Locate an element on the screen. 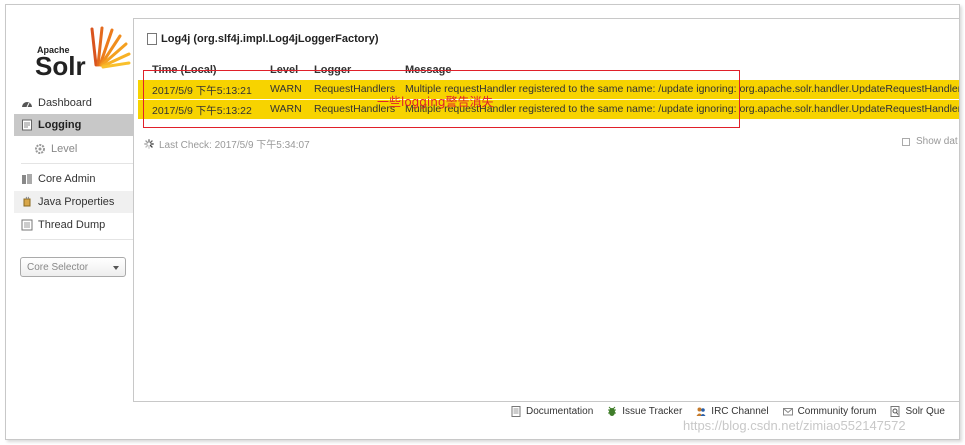 This screenshot has width=965, height=445. query-syntax-icon is located at coordinates (895, 411).